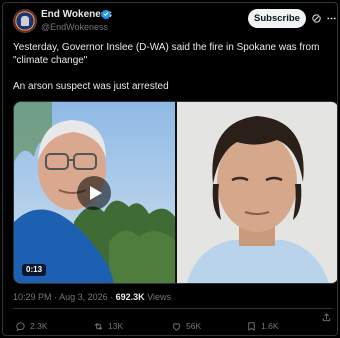 The image size is (340, 338). Describe the element at coordinates (20, 326) in the screenshot. I see `reply-icon` at that location.